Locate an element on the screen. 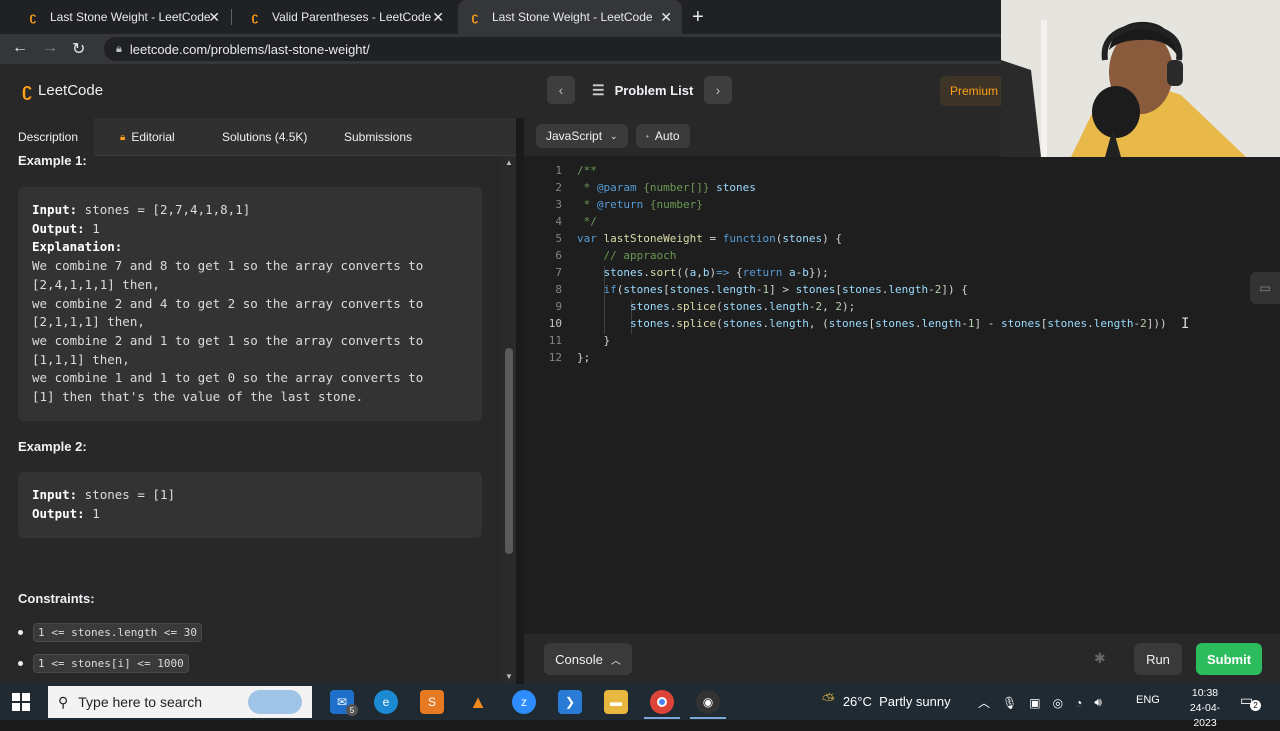 The height and width of the screenshot is (731, 1280). prev-problem-button: ‹ is located at coordinates (561, 90).